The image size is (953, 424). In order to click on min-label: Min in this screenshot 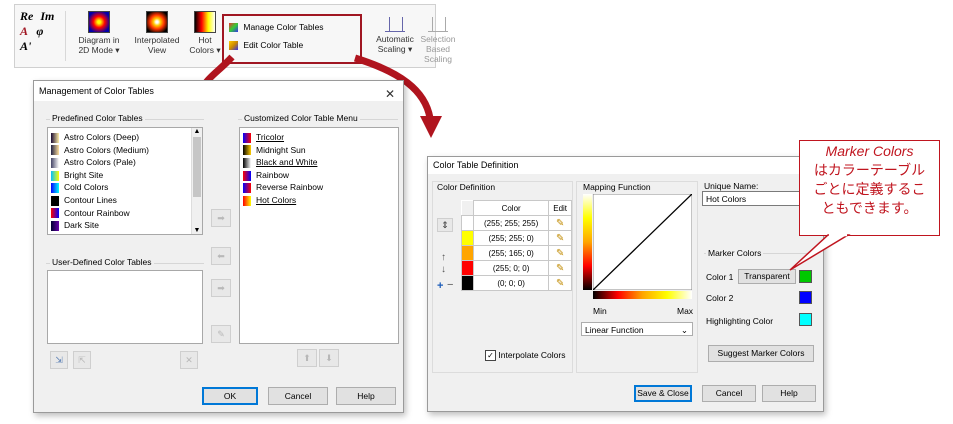, I will do `click(600, 311)`.